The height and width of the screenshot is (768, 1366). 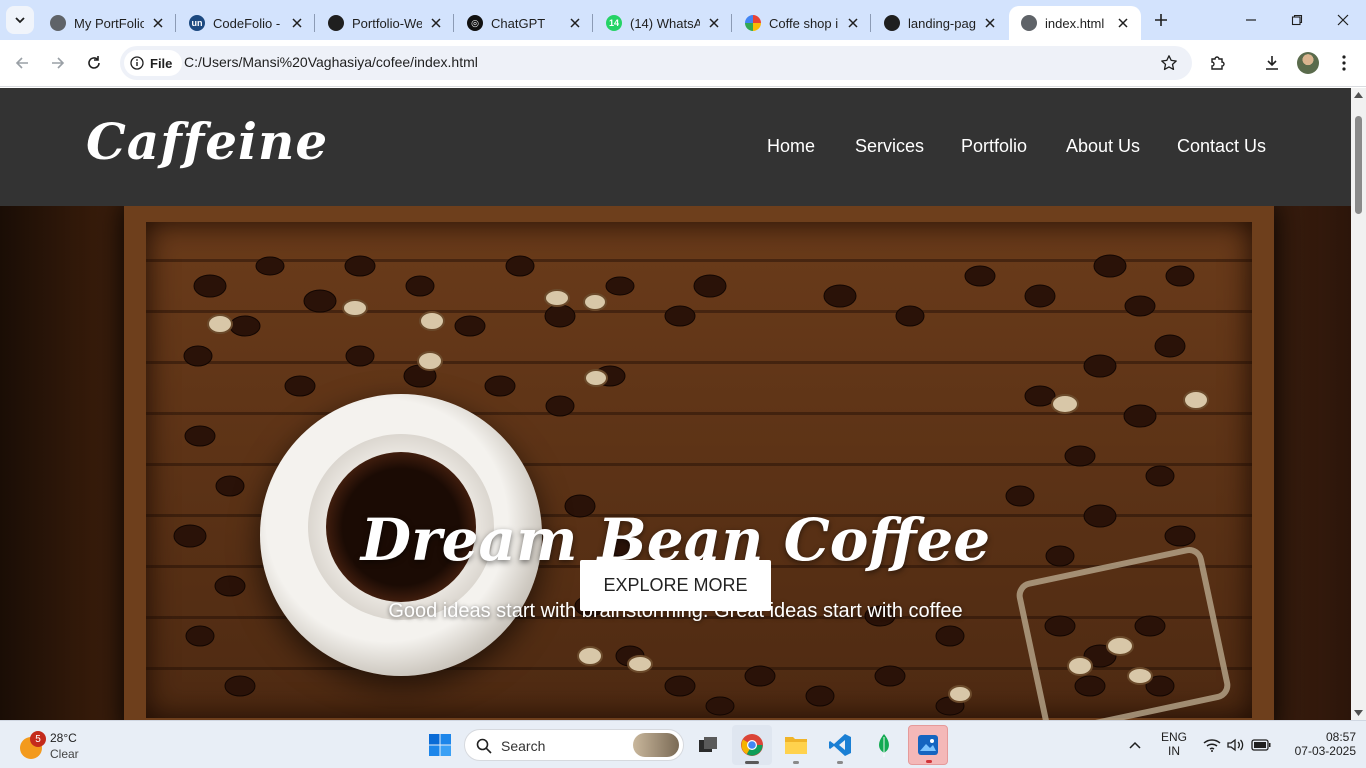 I want to click on tab-whatsapp: 14 (14) WhatsAp, so click(x=663, y=23).